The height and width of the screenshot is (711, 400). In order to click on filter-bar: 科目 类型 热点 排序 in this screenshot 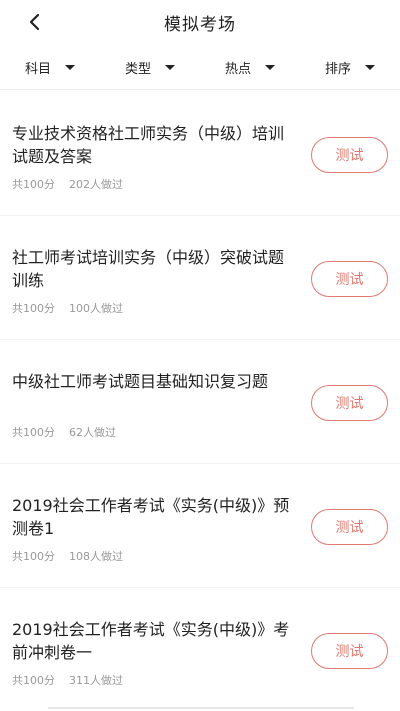, I will do `click(200, 67)`.